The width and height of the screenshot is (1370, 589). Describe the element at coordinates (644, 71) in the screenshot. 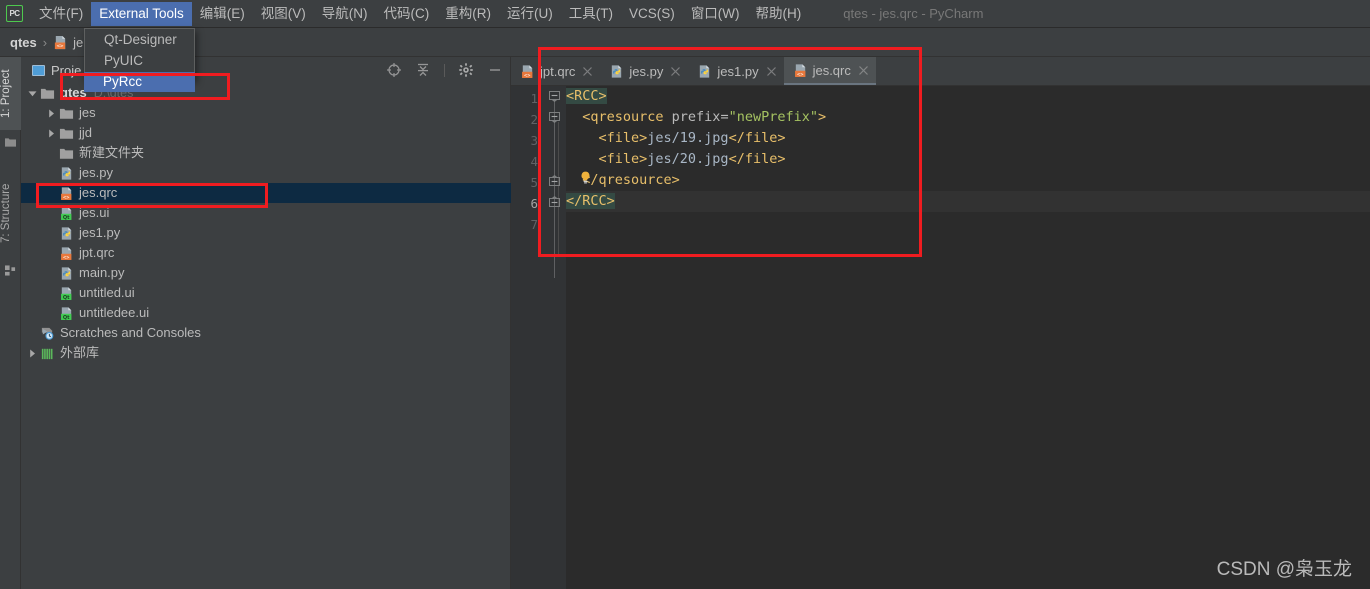

I see `editor-tab-jes-py: jes.py` at that location.